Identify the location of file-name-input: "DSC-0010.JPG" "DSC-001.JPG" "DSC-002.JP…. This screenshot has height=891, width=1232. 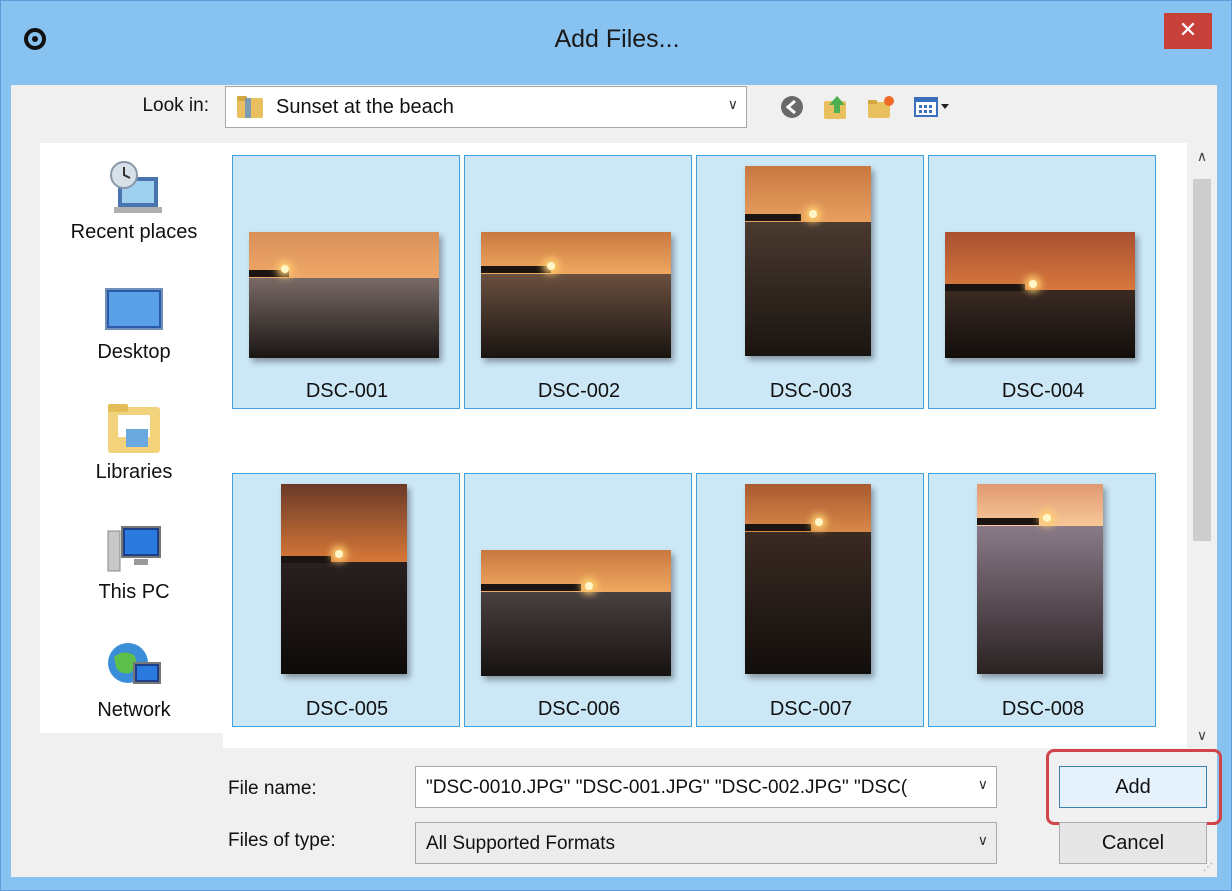
(706, 787).